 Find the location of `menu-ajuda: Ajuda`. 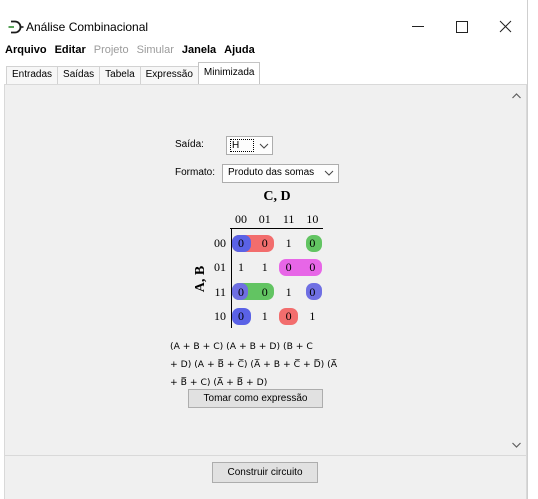

menu-ajuda: Ajuda is located at coordinates (239, 50).